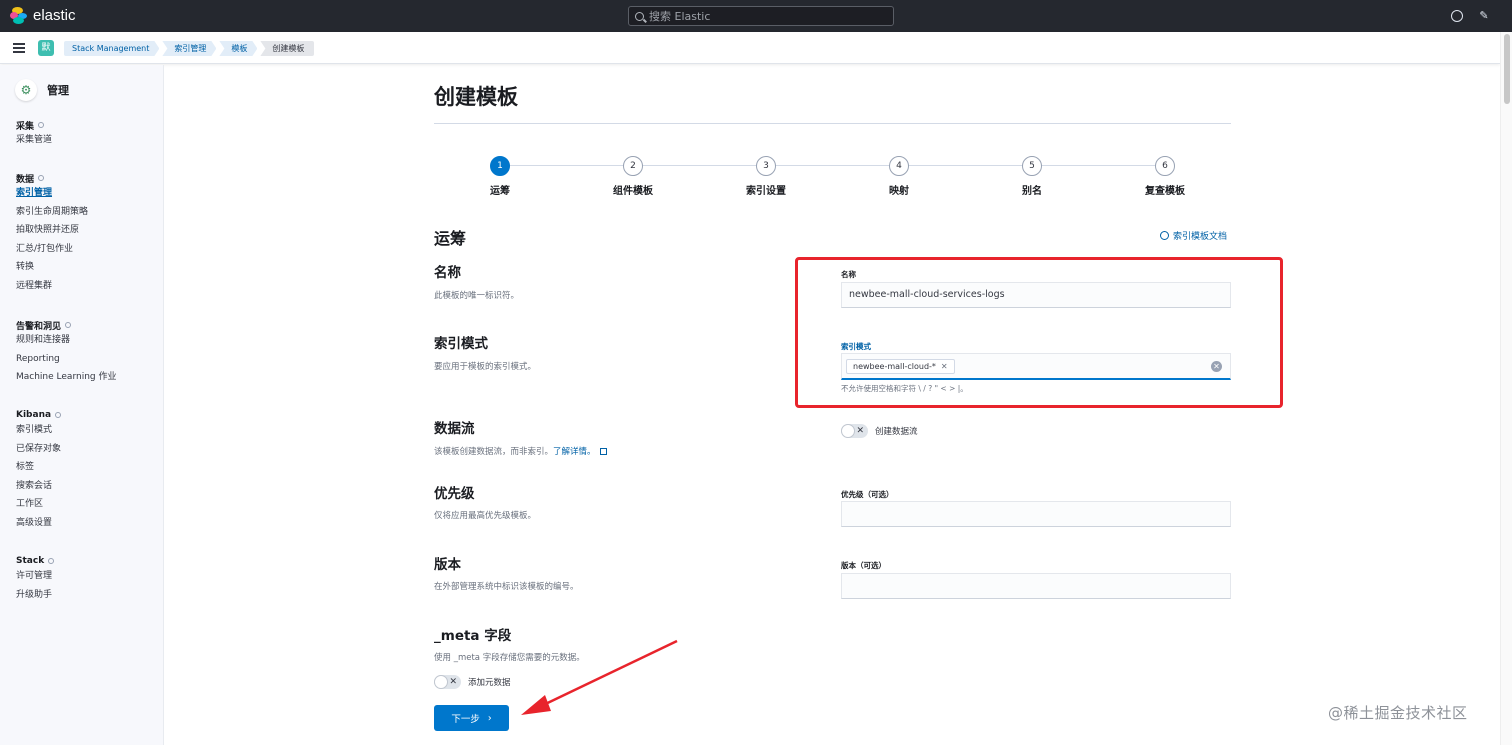  What do you see at coordinates (43, 15) in the screenshot?
I see `elastic-logo: elastic` at bounding box center [43, 15].